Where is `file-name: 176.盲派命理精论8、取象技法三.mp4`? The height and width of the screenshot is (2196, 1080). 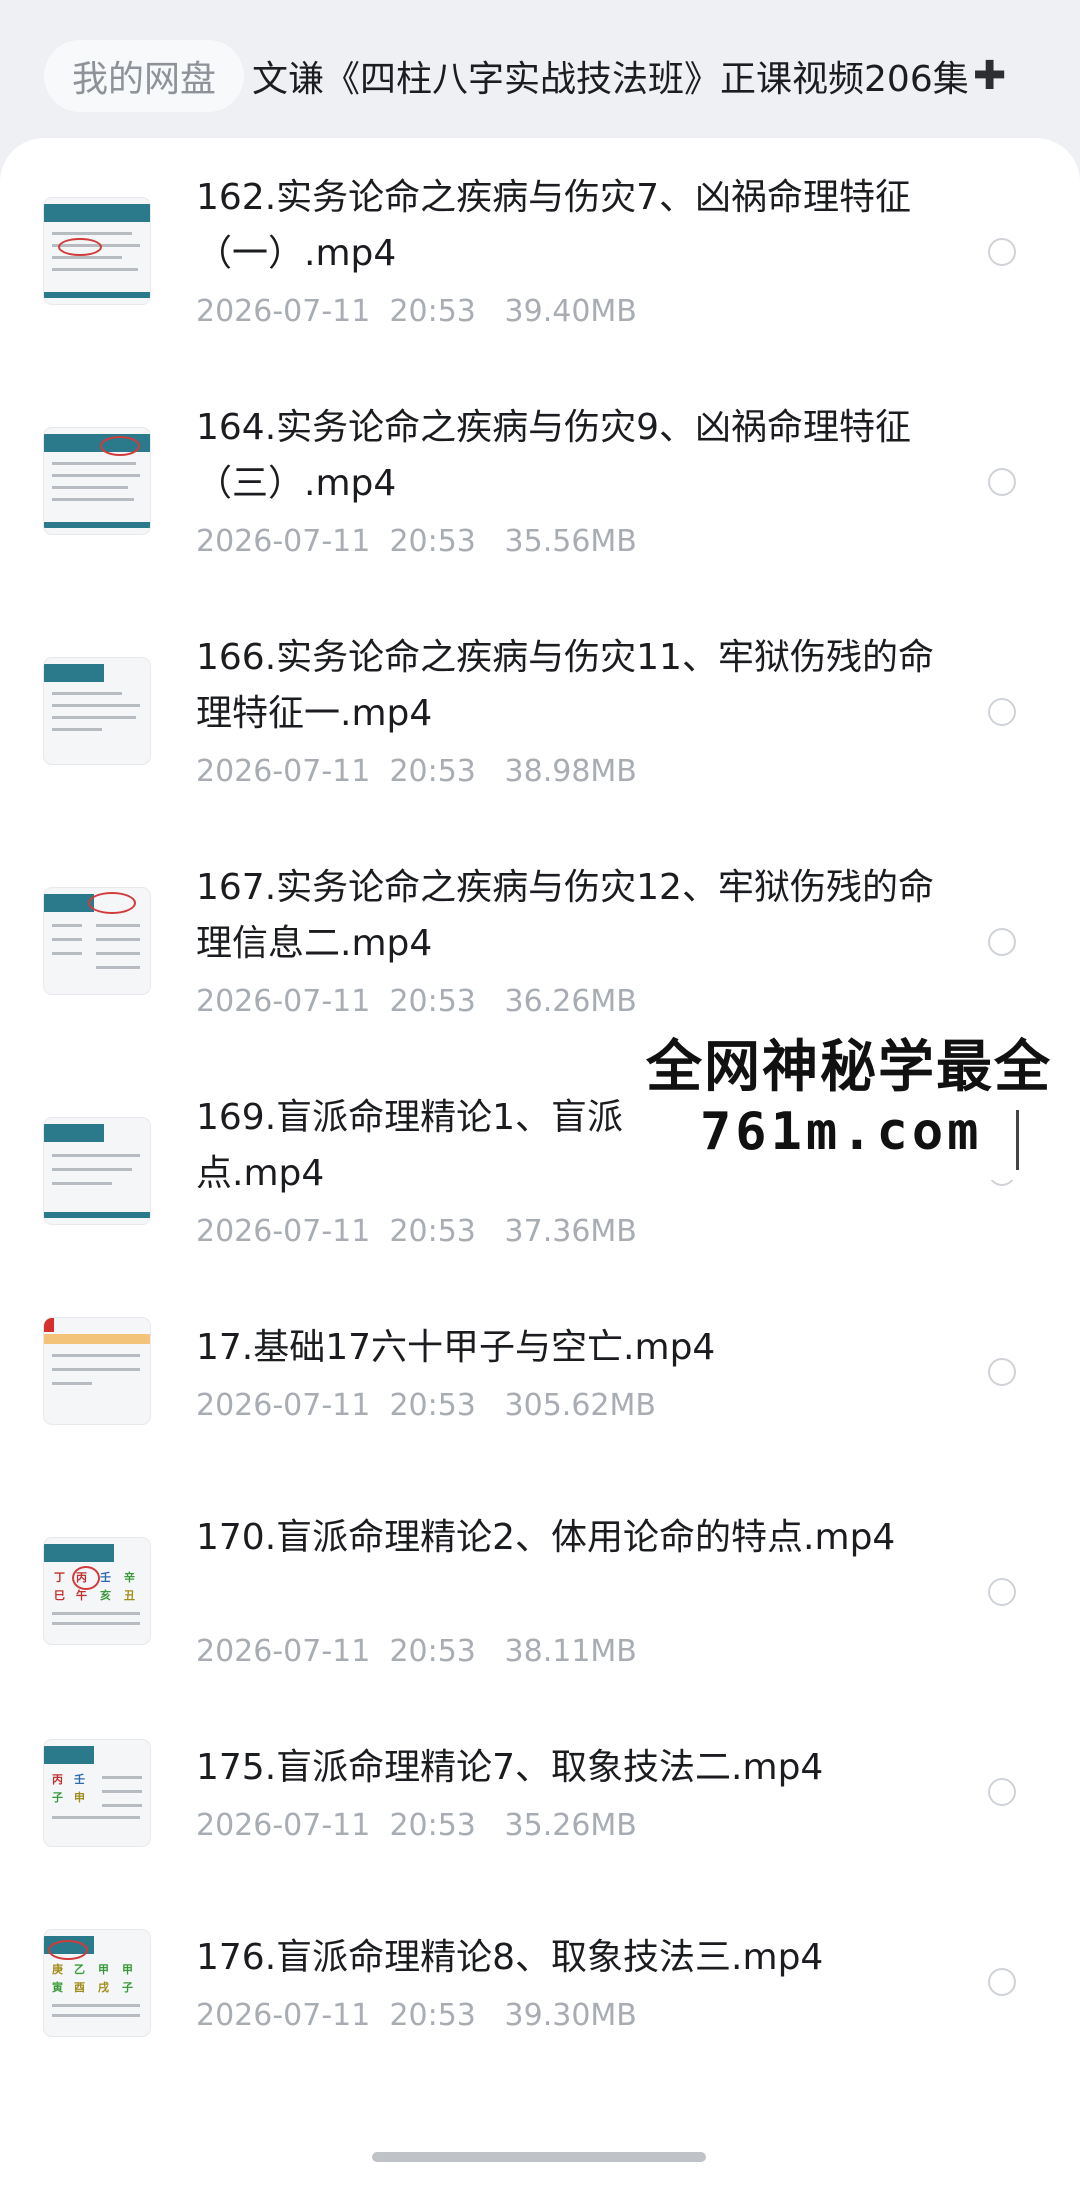 file-name: 176.盲派命理精论8、取象技法三.mp4 is located at coordinates (510, 1957).